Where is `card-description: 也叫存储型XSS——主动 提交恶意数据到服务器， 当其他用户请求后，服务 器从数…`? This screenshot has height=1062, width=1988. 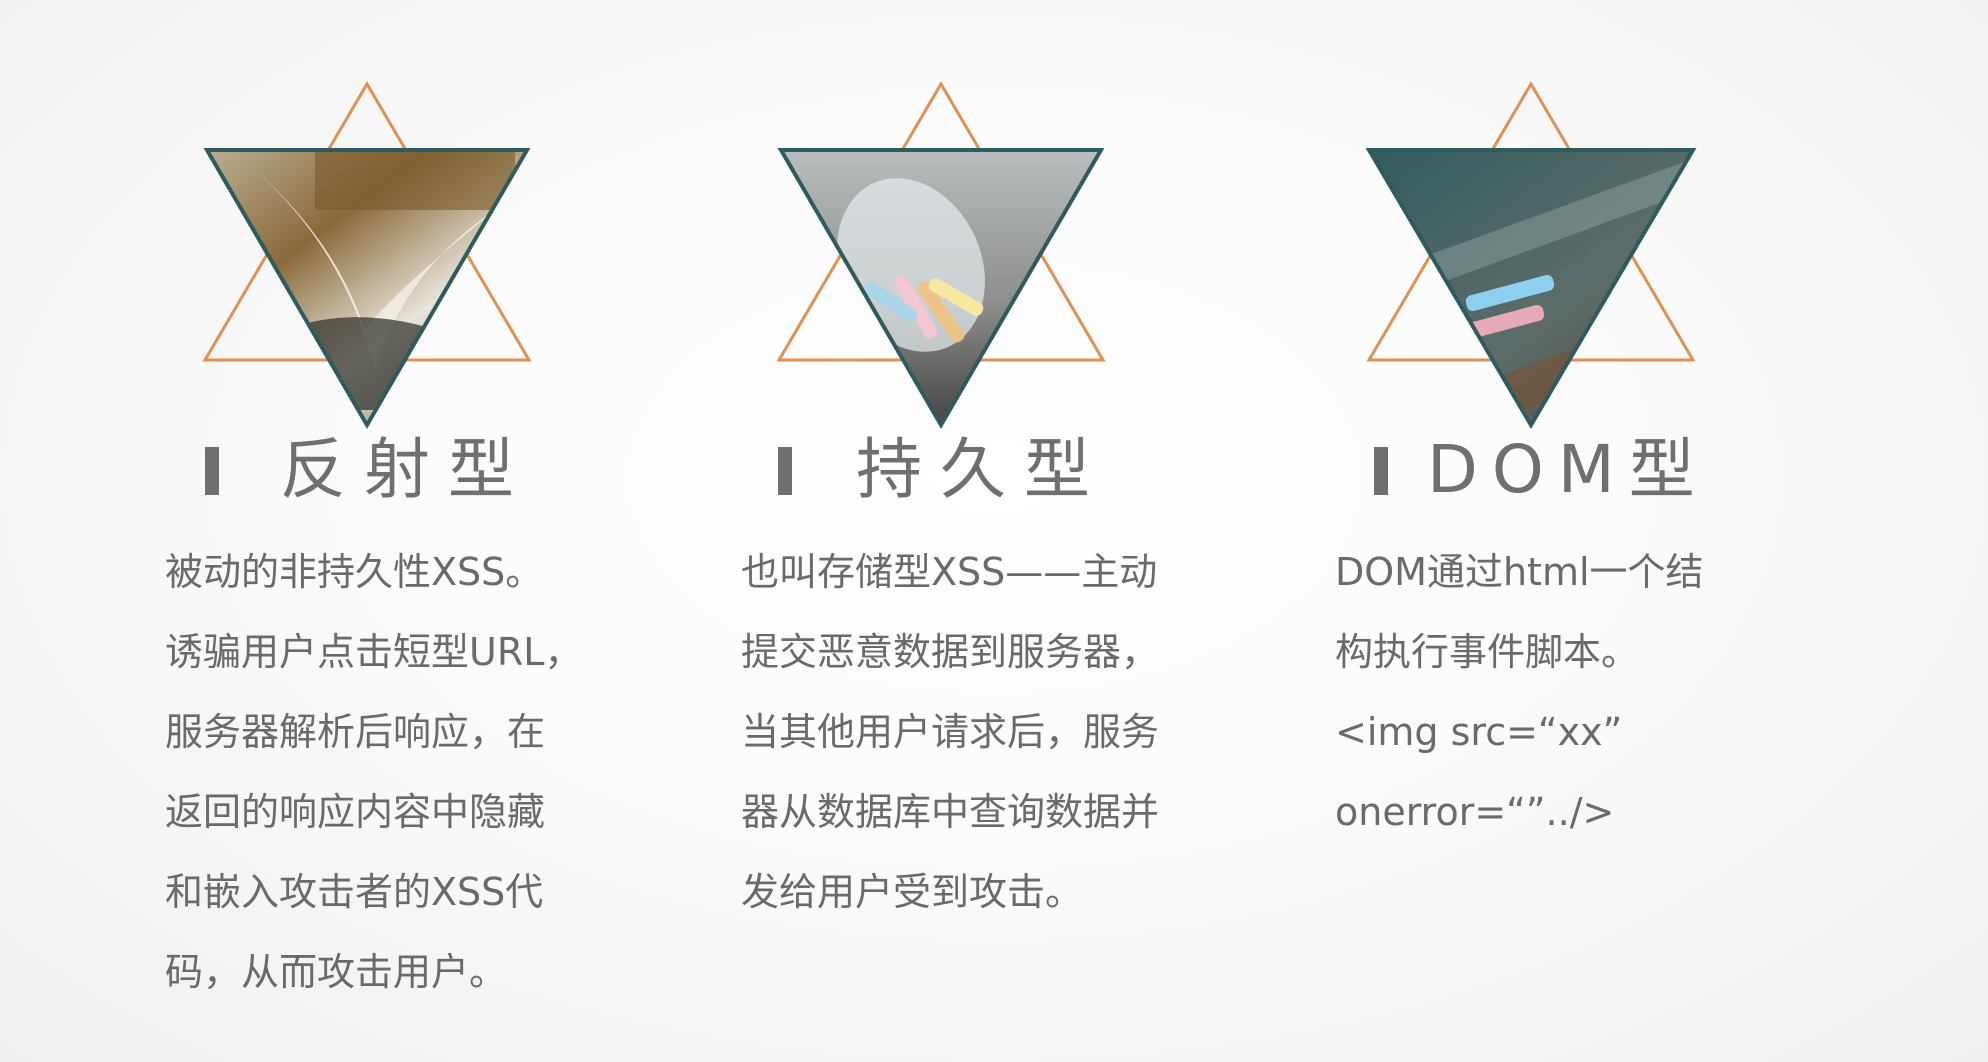 card-description: 也叫存储型XSS——主动 提交恶意数据到服务器， 当其他用户请求后，服务 器从数… is located at coordinates (1001, 732).